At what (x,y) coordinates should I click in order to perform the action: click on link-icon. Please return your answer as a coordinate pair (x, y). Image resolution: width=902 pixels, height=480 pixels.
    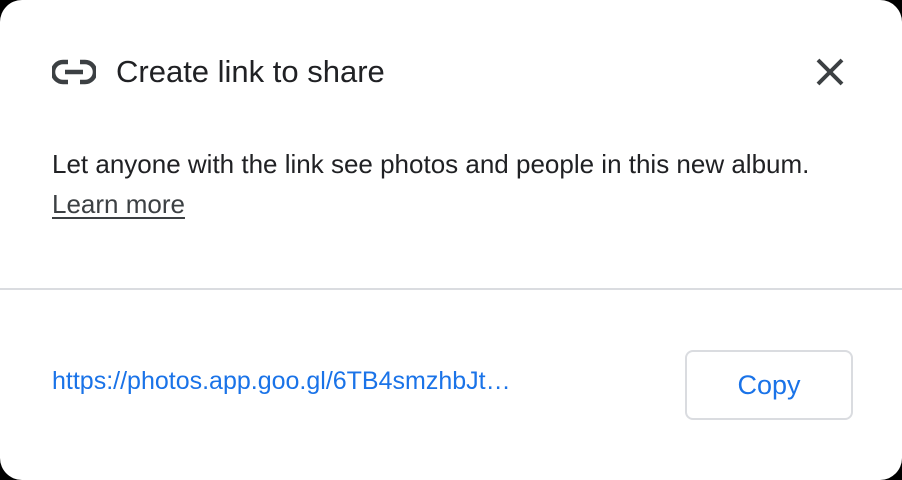
    Looking at the image, I should click on (74, 72).